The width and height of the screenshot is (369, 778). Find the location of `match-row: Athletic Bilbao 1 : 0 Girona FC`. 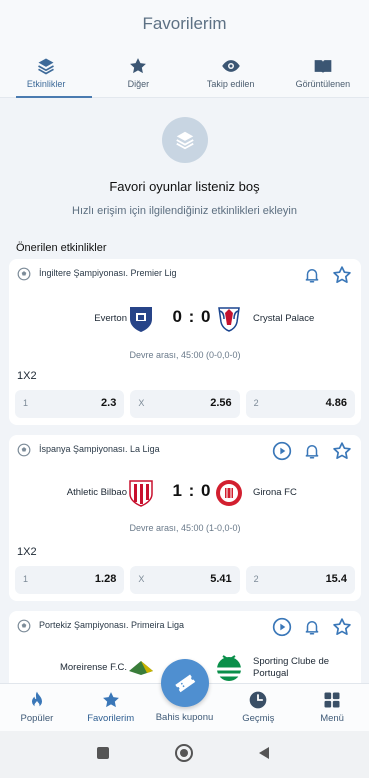

match-row: Athletic Bilbao 1 : 0 Girona FC is located at coordinates (185, 494).